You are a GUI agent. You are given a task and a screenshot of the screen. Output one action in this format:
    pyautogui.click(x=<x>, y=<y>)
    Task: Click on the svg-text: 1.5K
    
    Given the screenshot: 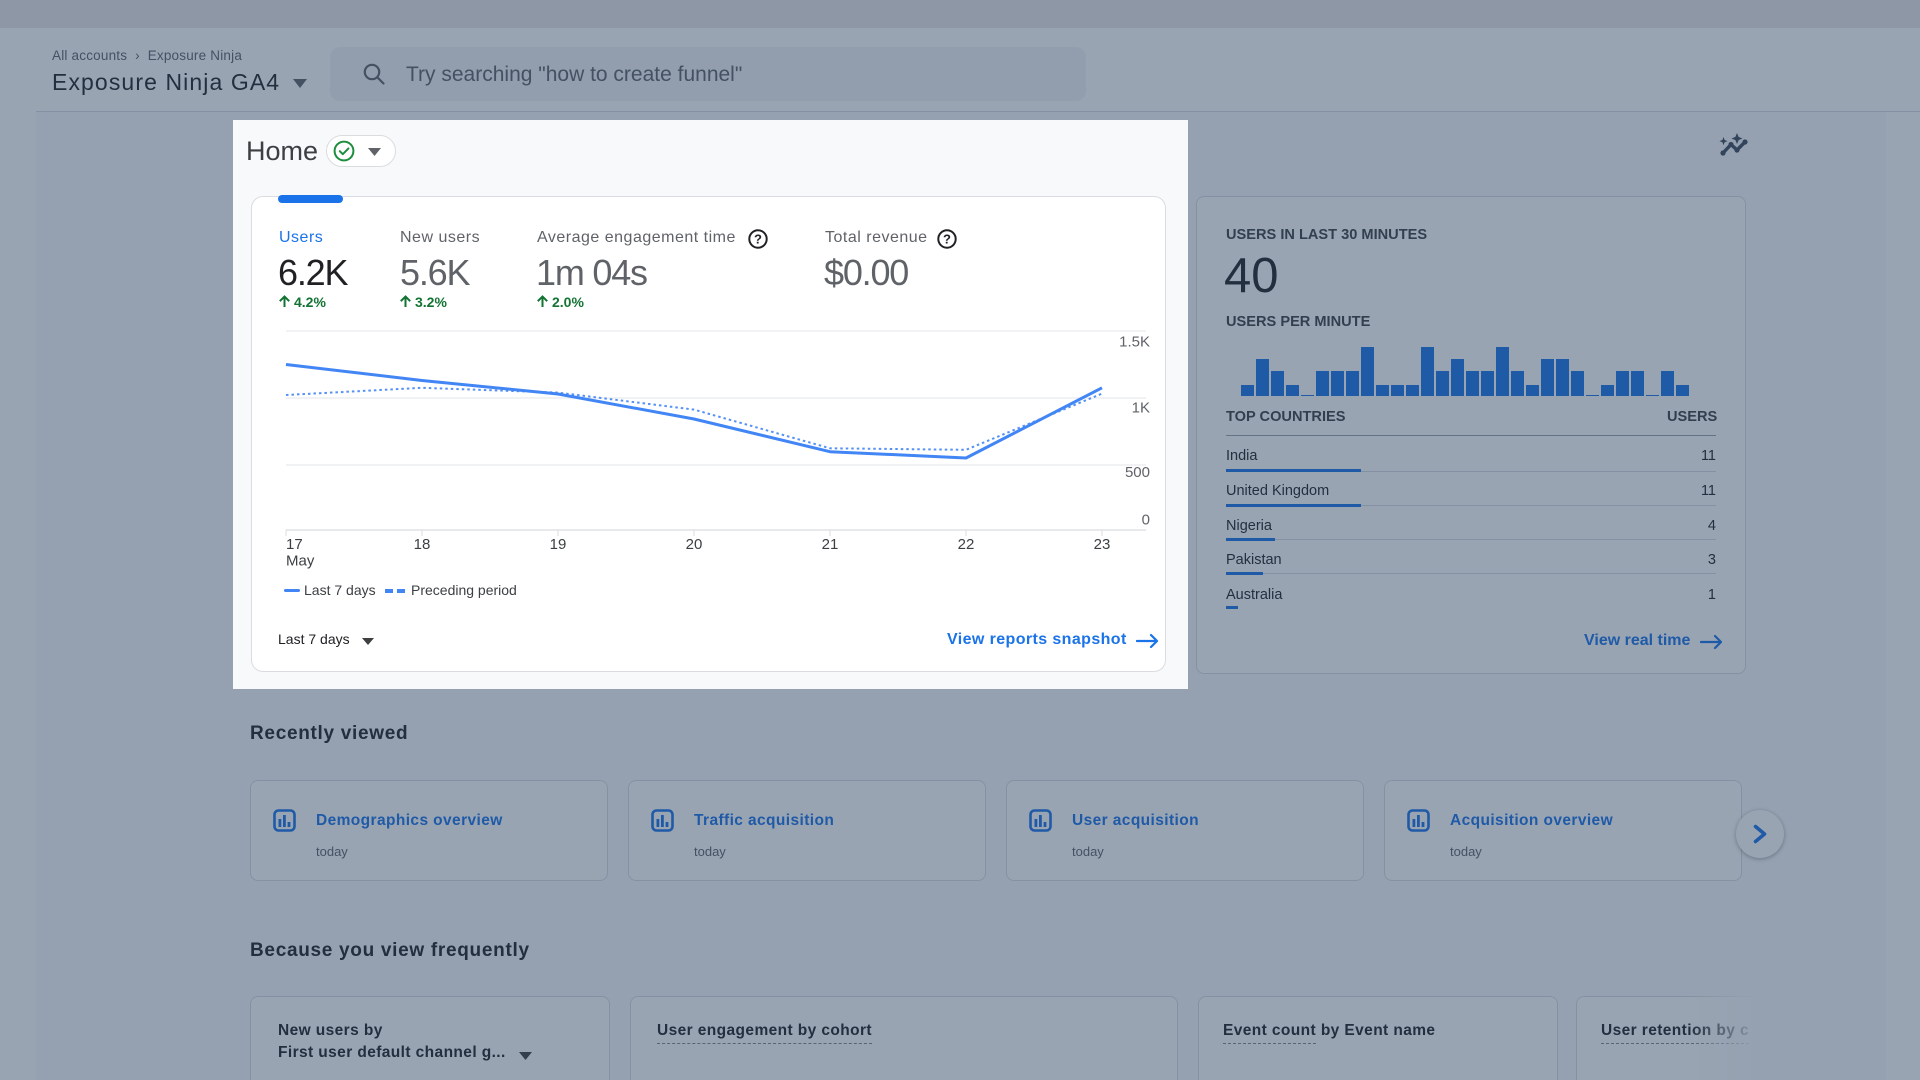 What is the action you would take?
    pyautogui.click(x=1134, y=342)
    